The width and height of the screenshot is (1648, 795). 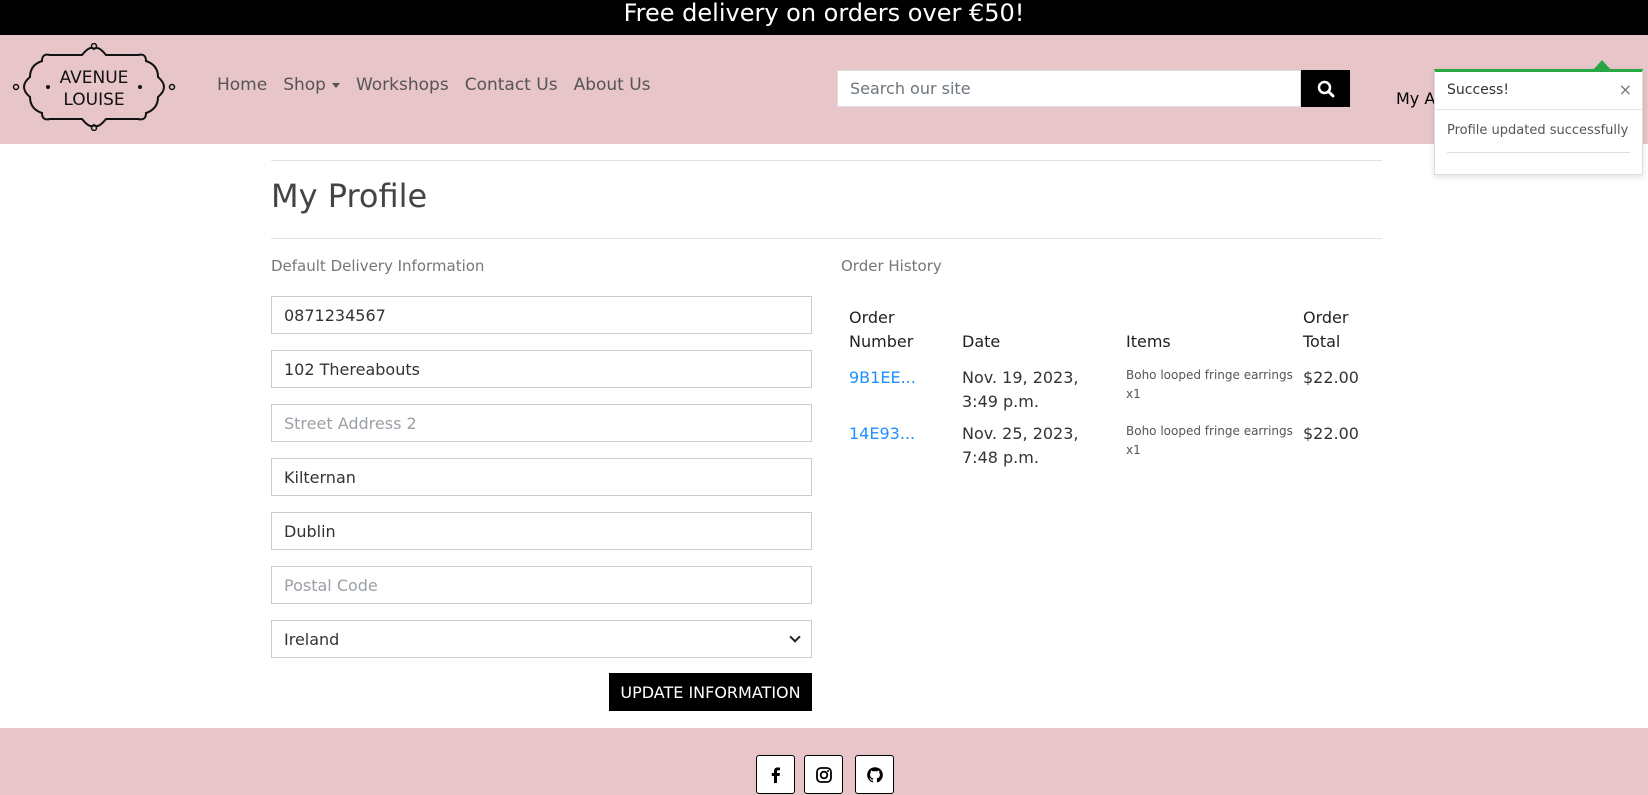 I want to click on account-label: My A, so click(x=1416, y=98).